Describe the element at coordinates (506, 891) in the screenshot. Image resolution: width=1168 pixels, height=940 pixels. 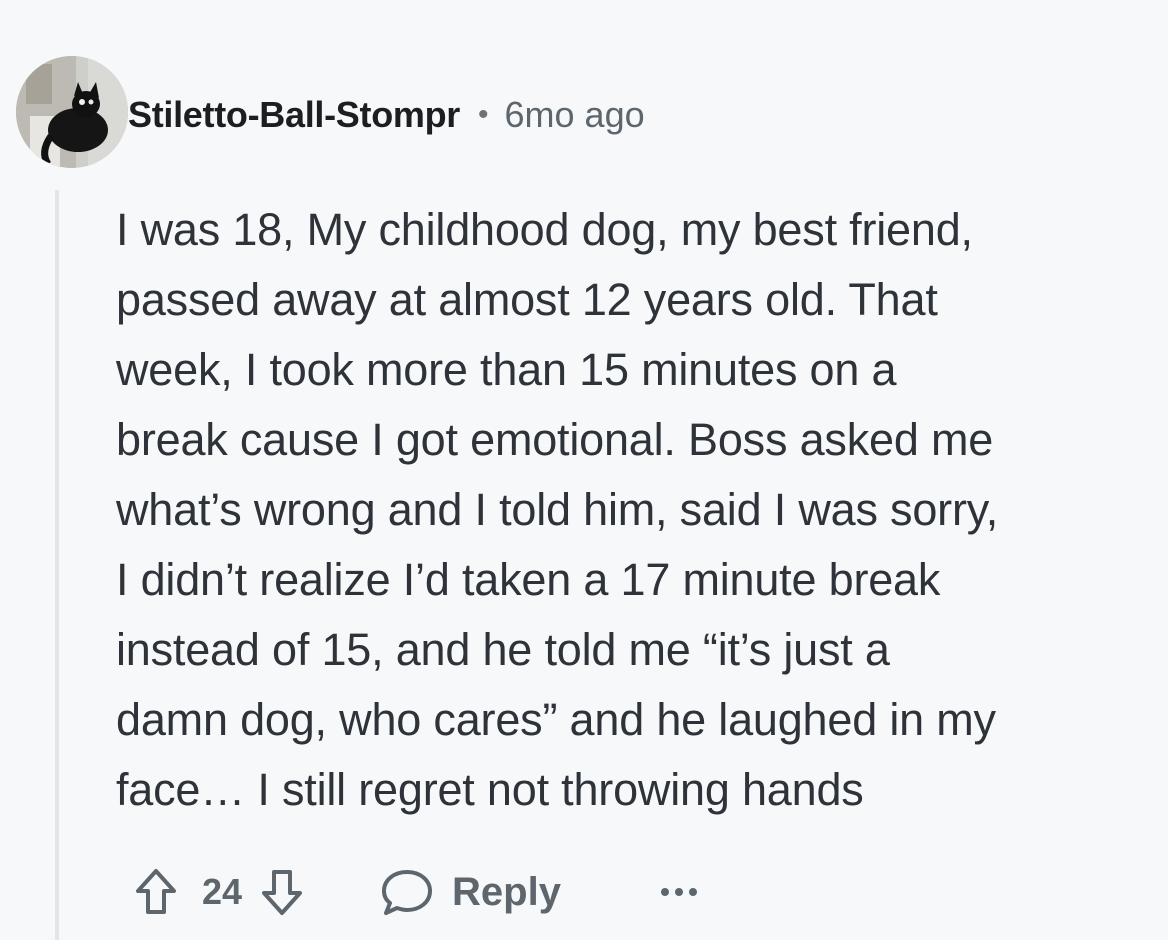
I see `reply-label: Reply` at that location.